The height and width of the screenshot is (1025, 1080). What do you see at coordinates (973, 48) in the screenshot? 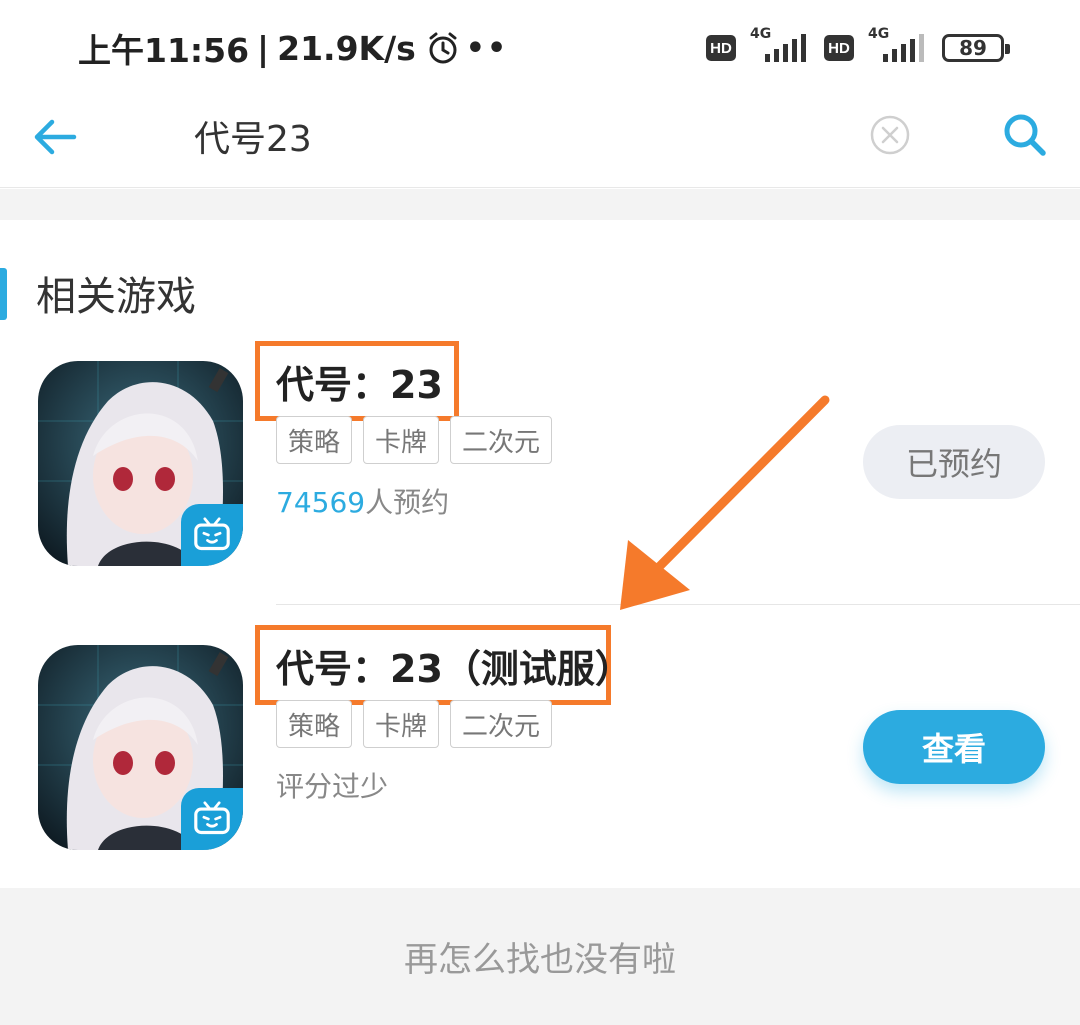
I see `battery-level: 89` at bounding box center [973, 48].